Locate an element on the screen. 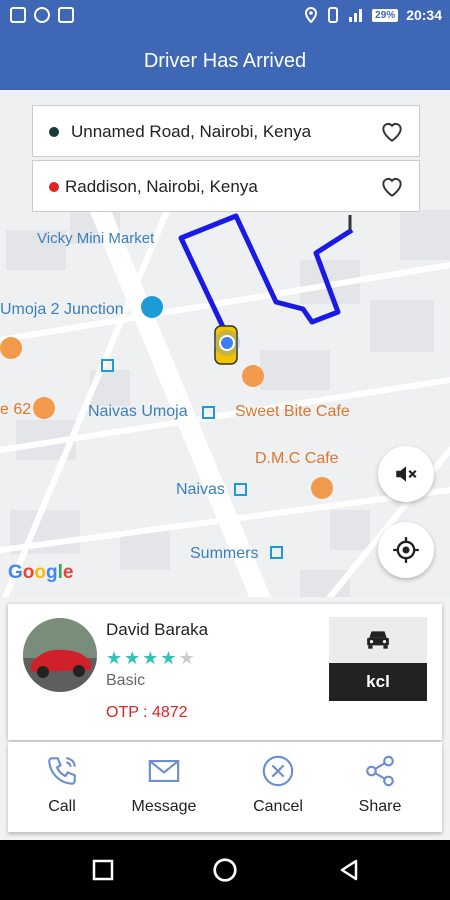  map-label-e62: e 62 is located at coordinates (16, 409).